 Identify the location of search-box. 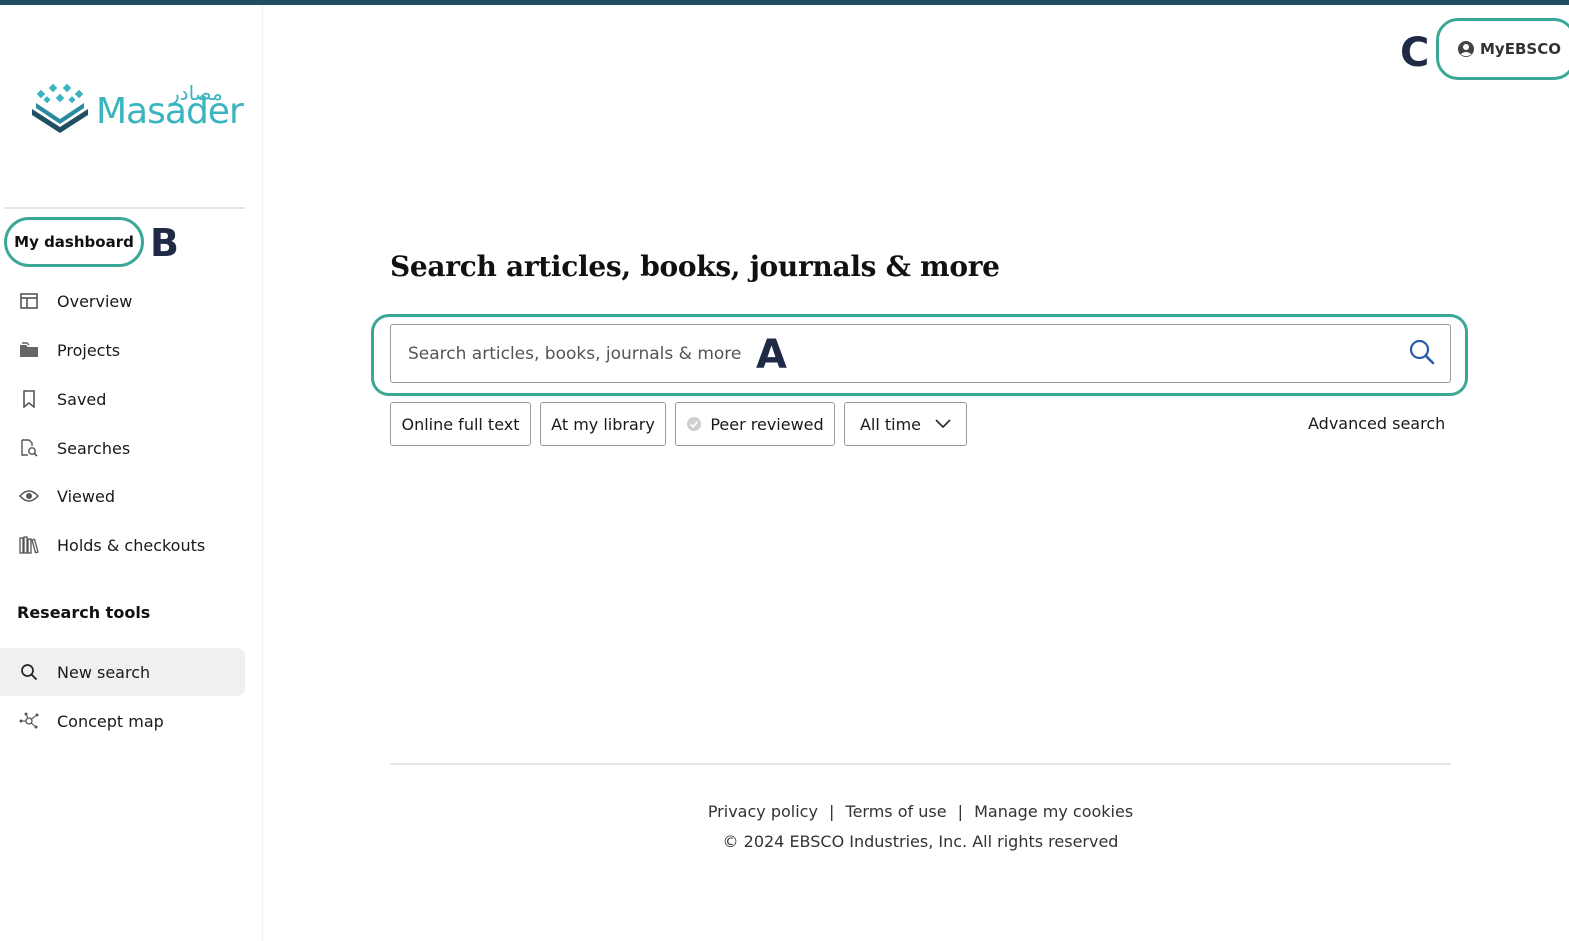
(920, 353).